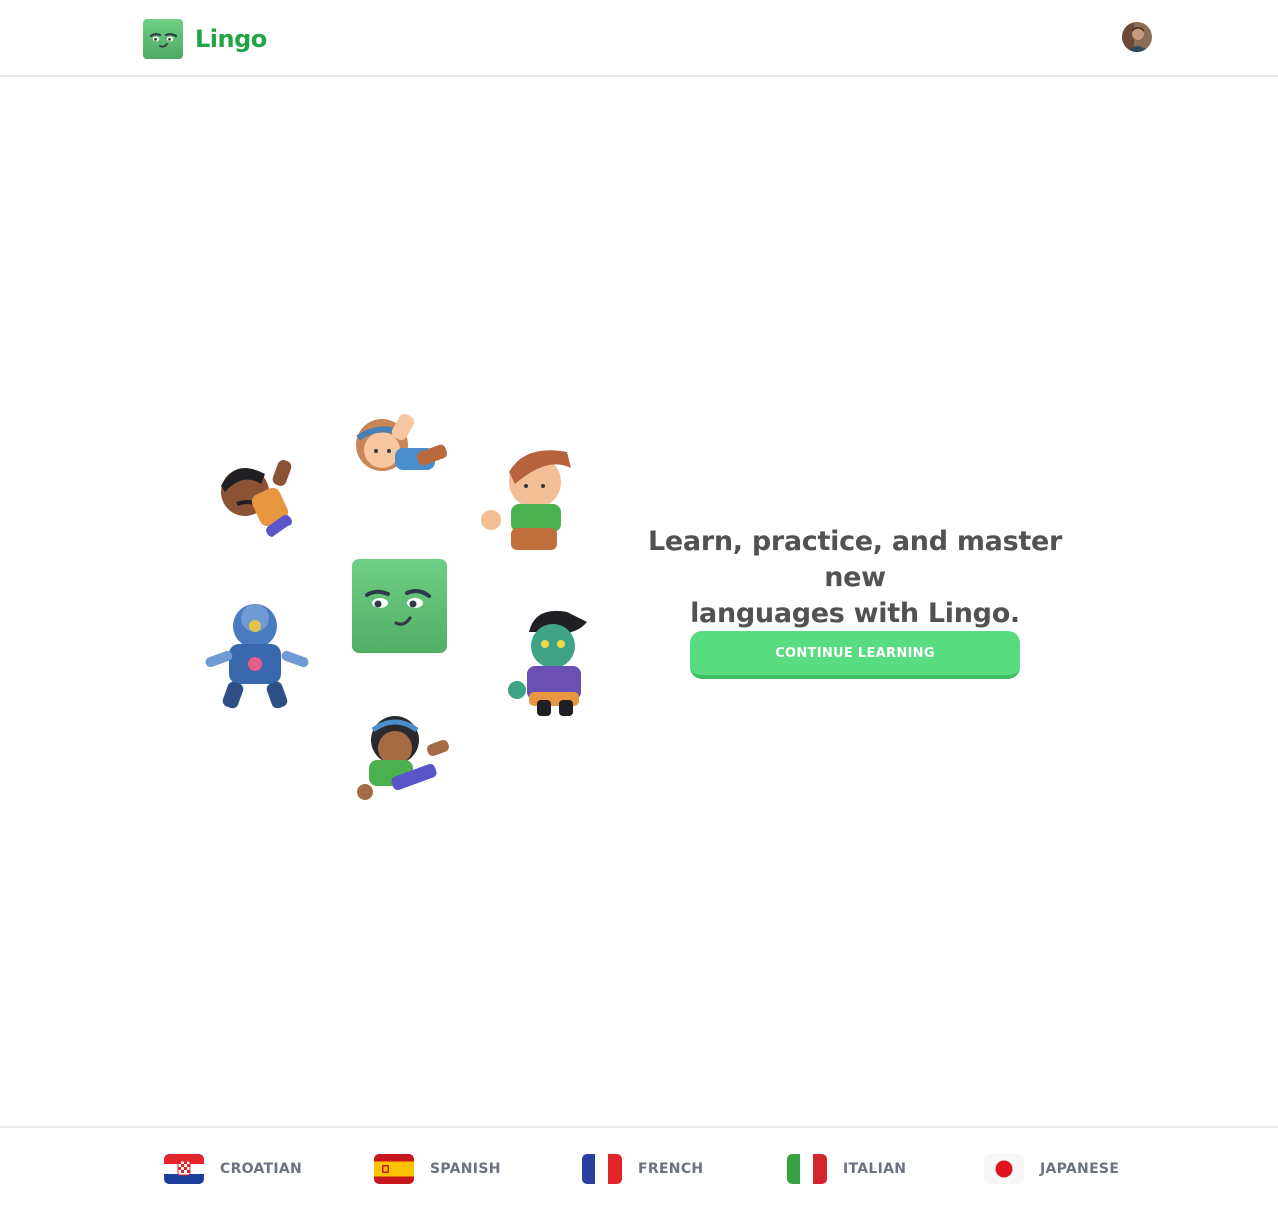  I want to click on lingo-mascot-icon, so click(163, 39).